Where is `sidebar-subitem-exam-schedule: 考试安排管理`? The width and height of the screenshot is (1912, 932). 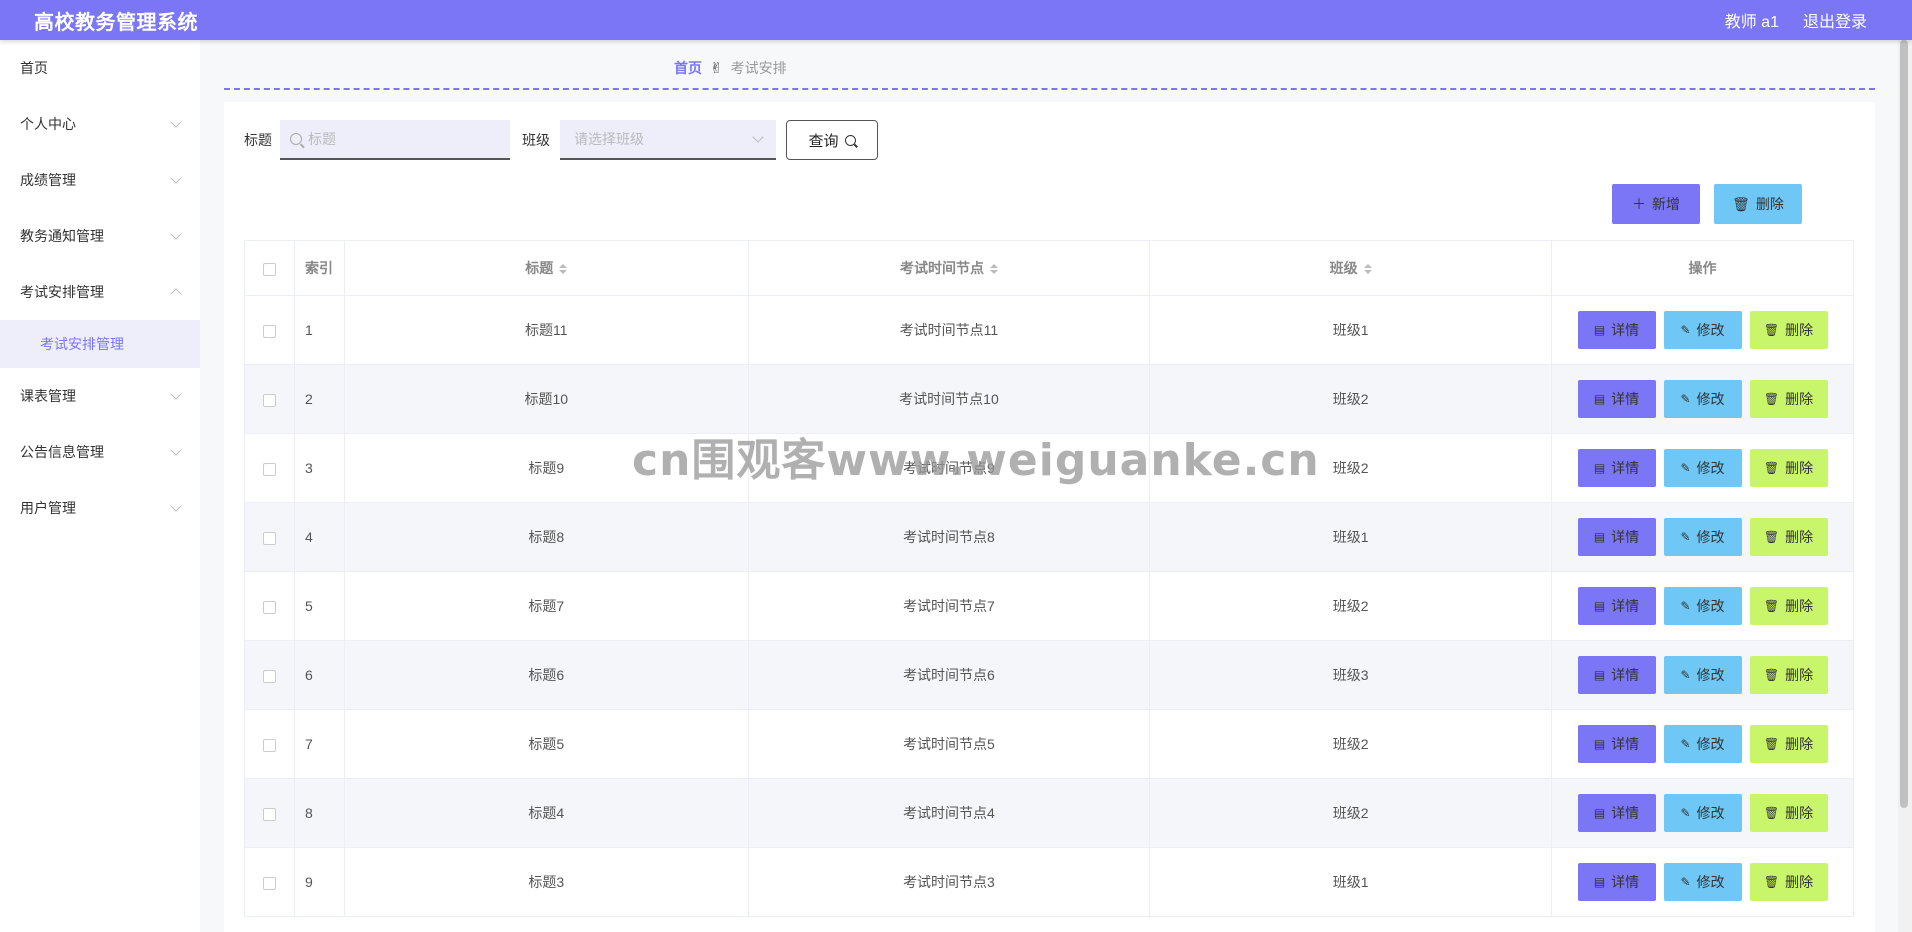 sidebar-subitem-exam-schedule: 考试安排管理 is located at coordinates (100, 344).